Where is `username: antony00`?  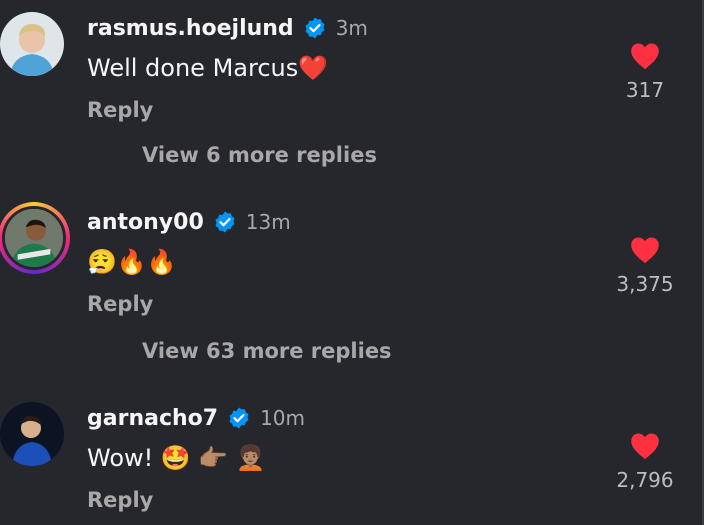
username: antony00 is located at coordinates (145, 222).